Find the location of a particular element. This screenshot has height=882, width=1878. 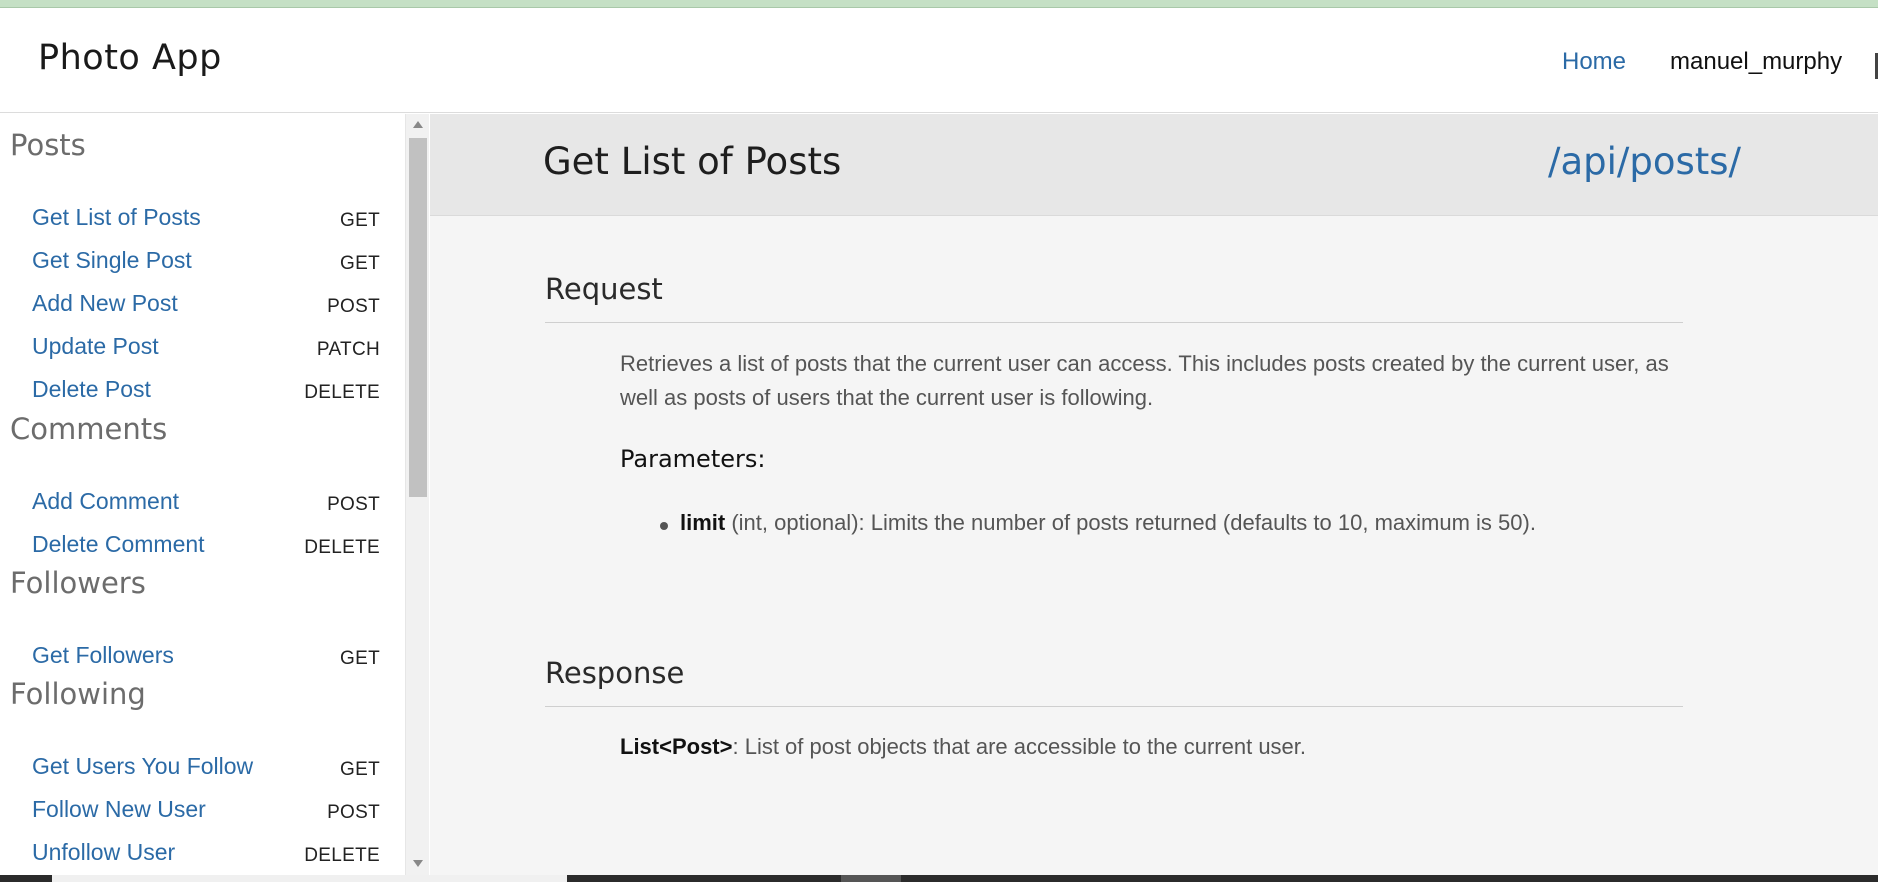

sidebar-item-get-single-post: Get Single Post GET is located at coordinates (207, 265).